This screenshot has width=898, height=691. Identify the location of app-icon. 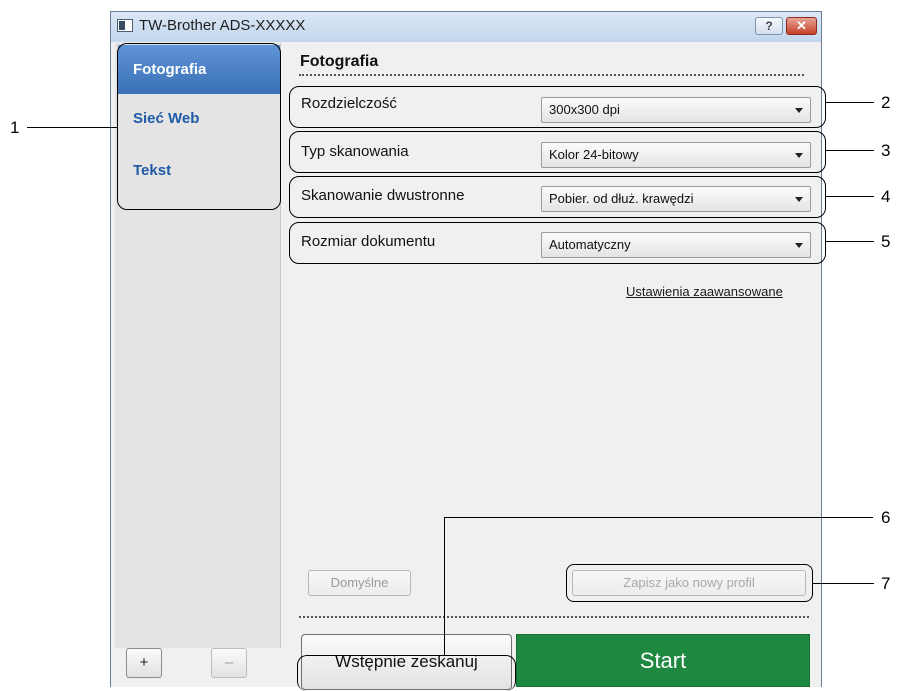
(125, 25).